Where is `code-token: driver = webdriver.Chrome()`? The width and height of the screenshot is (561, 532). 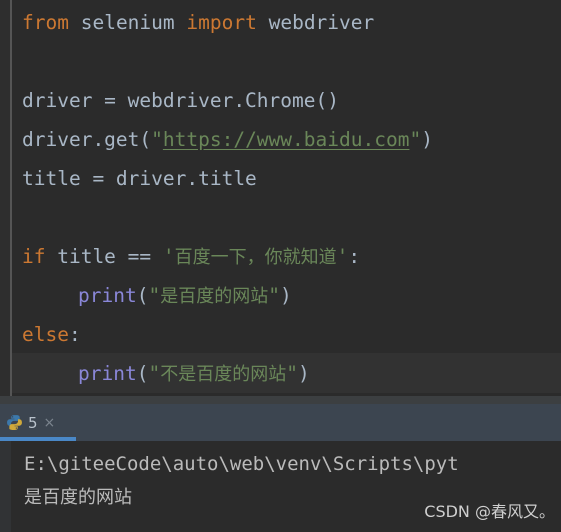
code-token: driver = webdriver.Chrome() is located at coordinates (180, 100).